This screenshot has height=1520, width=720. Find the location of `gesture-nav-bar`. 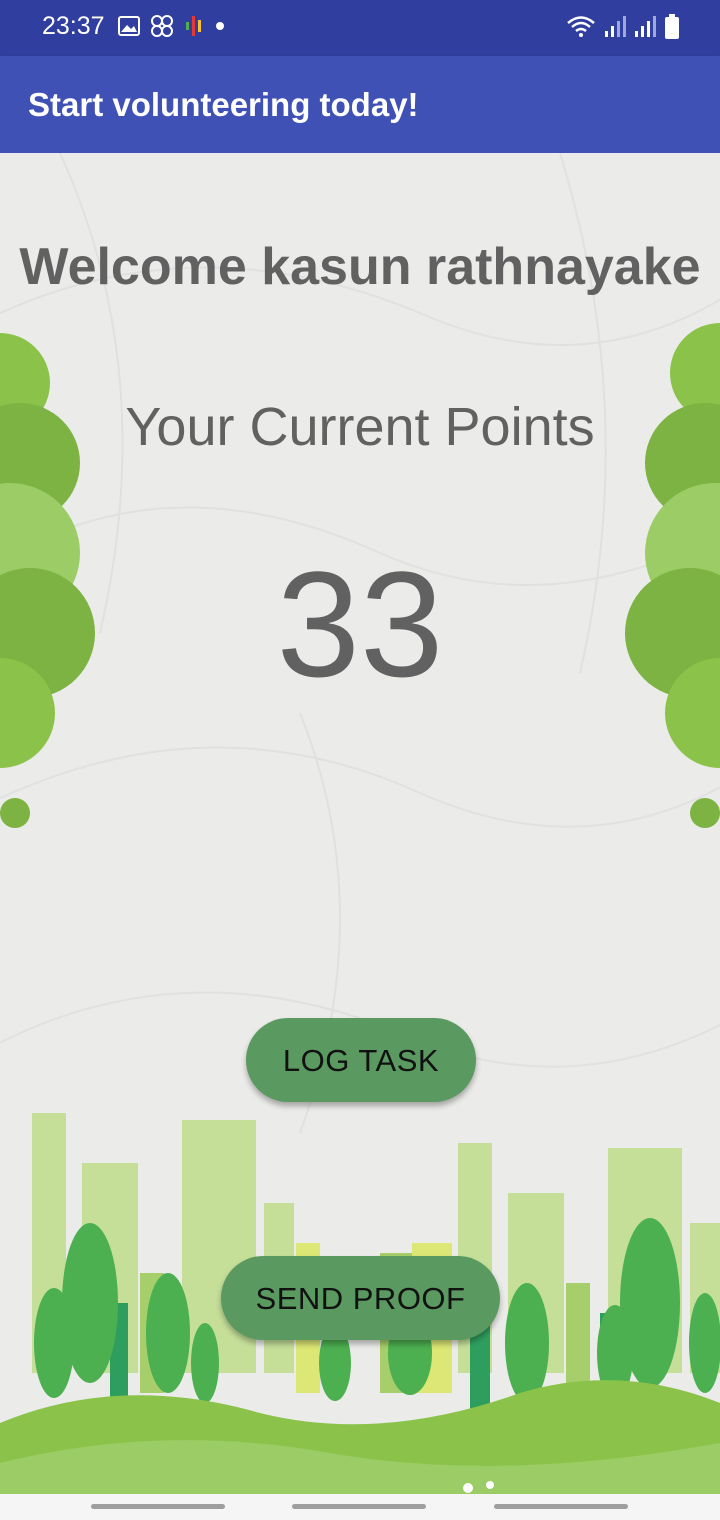

gesture-nav-bar is located at coordinates (360, 1507).